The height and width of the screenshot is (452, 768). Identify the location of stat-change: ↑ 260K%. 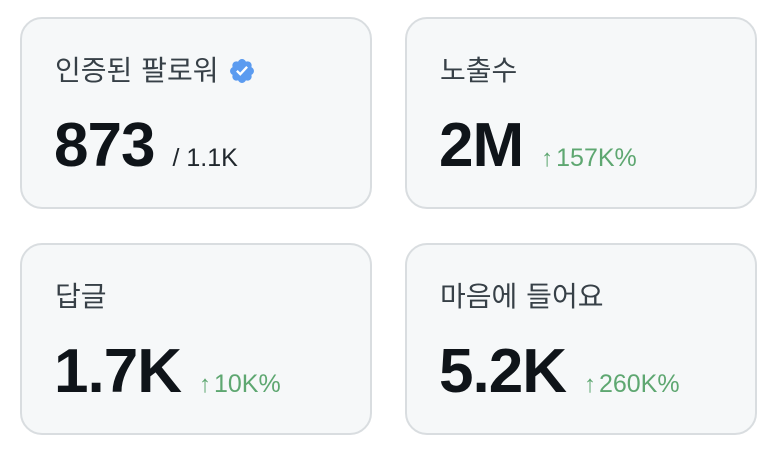
(632, 384).